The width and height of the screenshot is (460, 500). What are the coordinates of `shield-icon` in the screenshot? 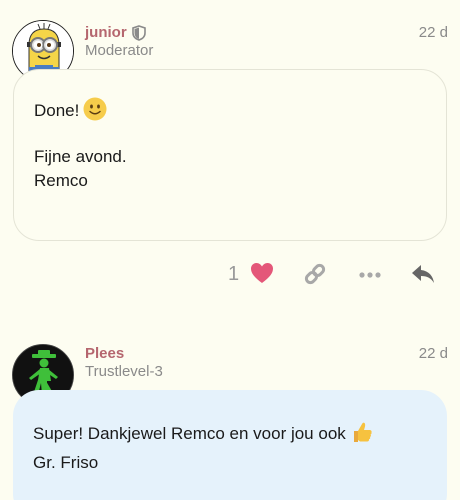 It's located at (139, 33).